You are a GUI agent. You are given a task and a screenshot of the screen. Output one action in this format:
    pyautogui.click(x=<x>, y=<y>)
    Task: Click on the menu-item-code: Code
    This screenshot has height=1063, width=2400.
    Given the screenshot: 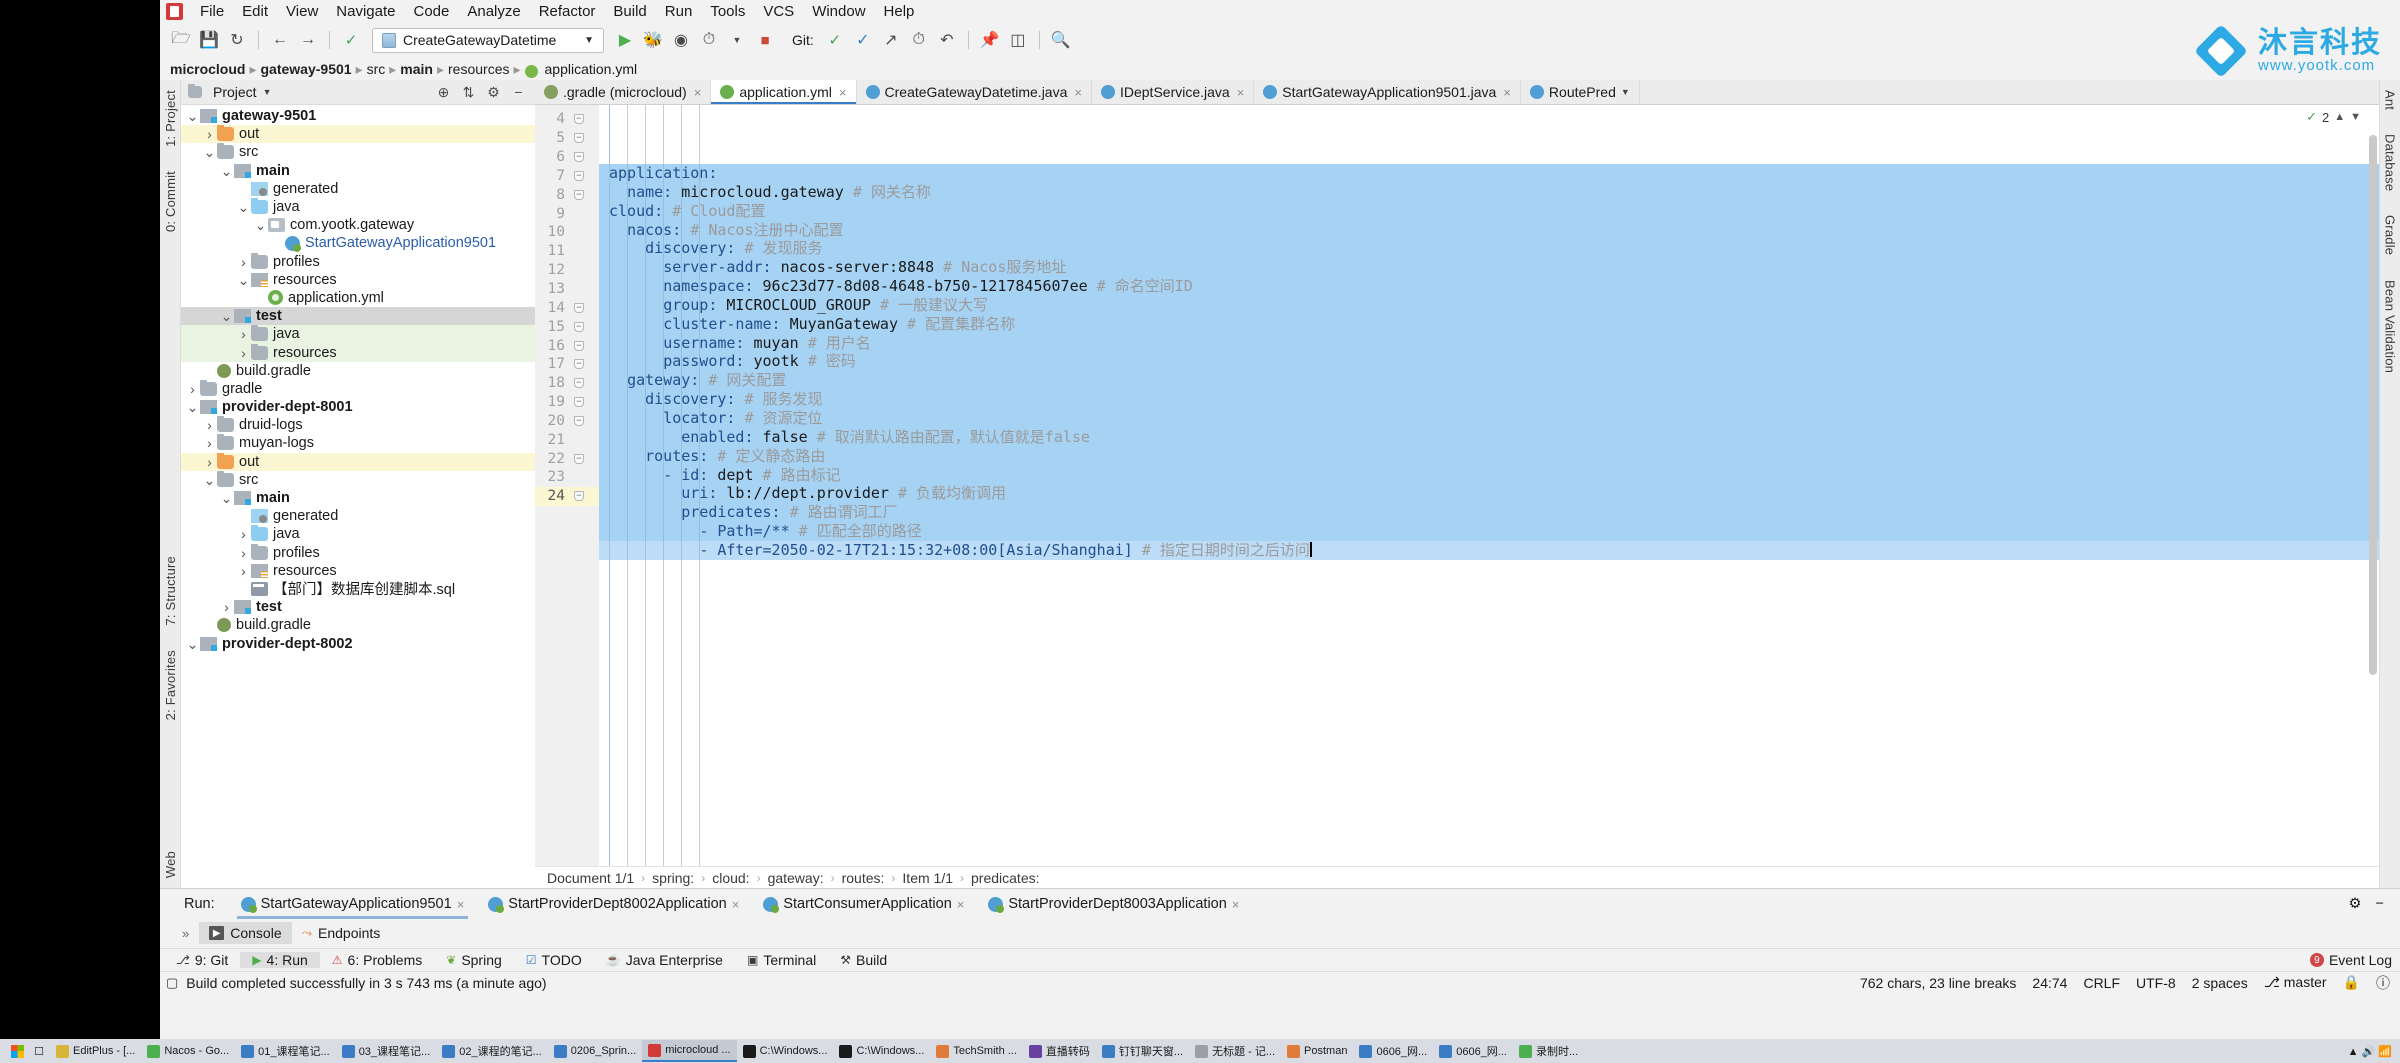 What is the action you would take?
    pyautogui.click(x=431, y=11)
    